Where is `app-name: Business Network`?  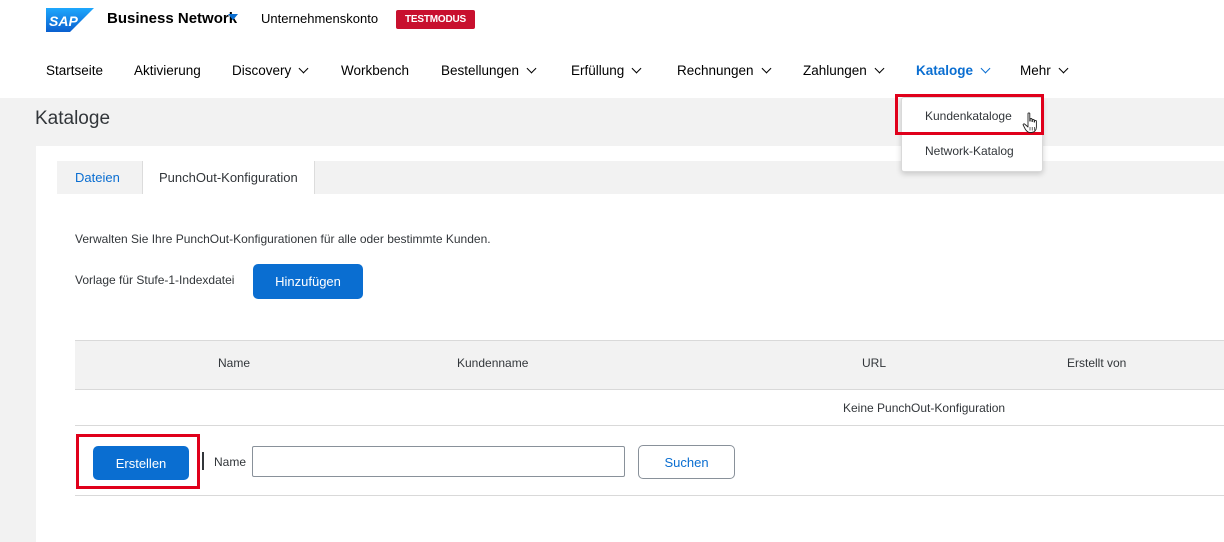 app-name: Business Network is located at coordinates (172, 18).